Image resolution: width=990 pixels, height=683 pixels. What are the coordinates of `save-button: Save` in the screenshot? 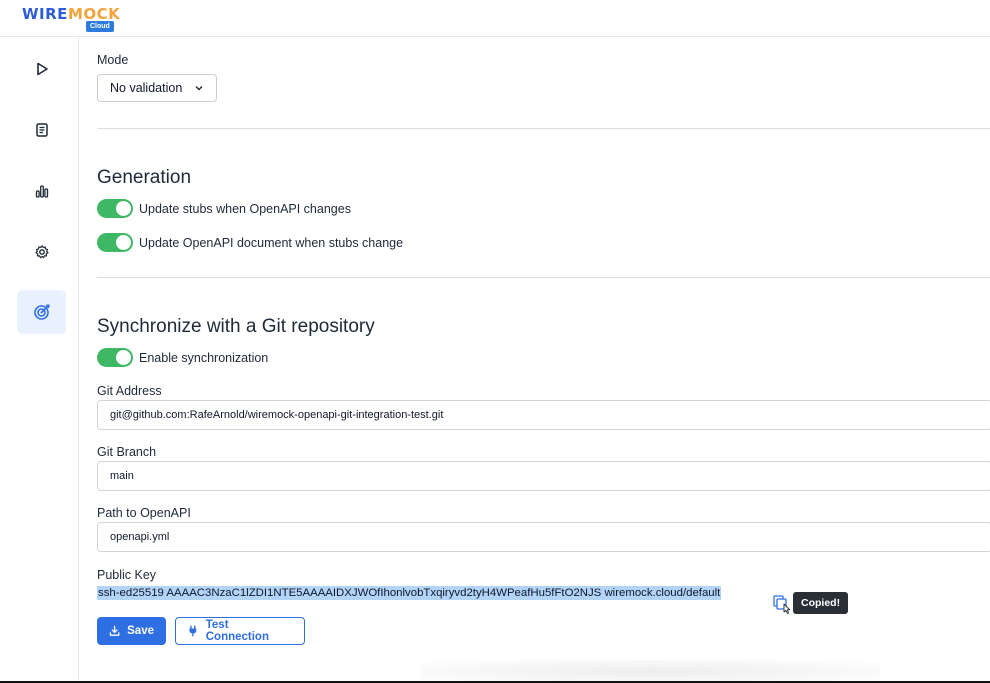 It's located at (131, 631).